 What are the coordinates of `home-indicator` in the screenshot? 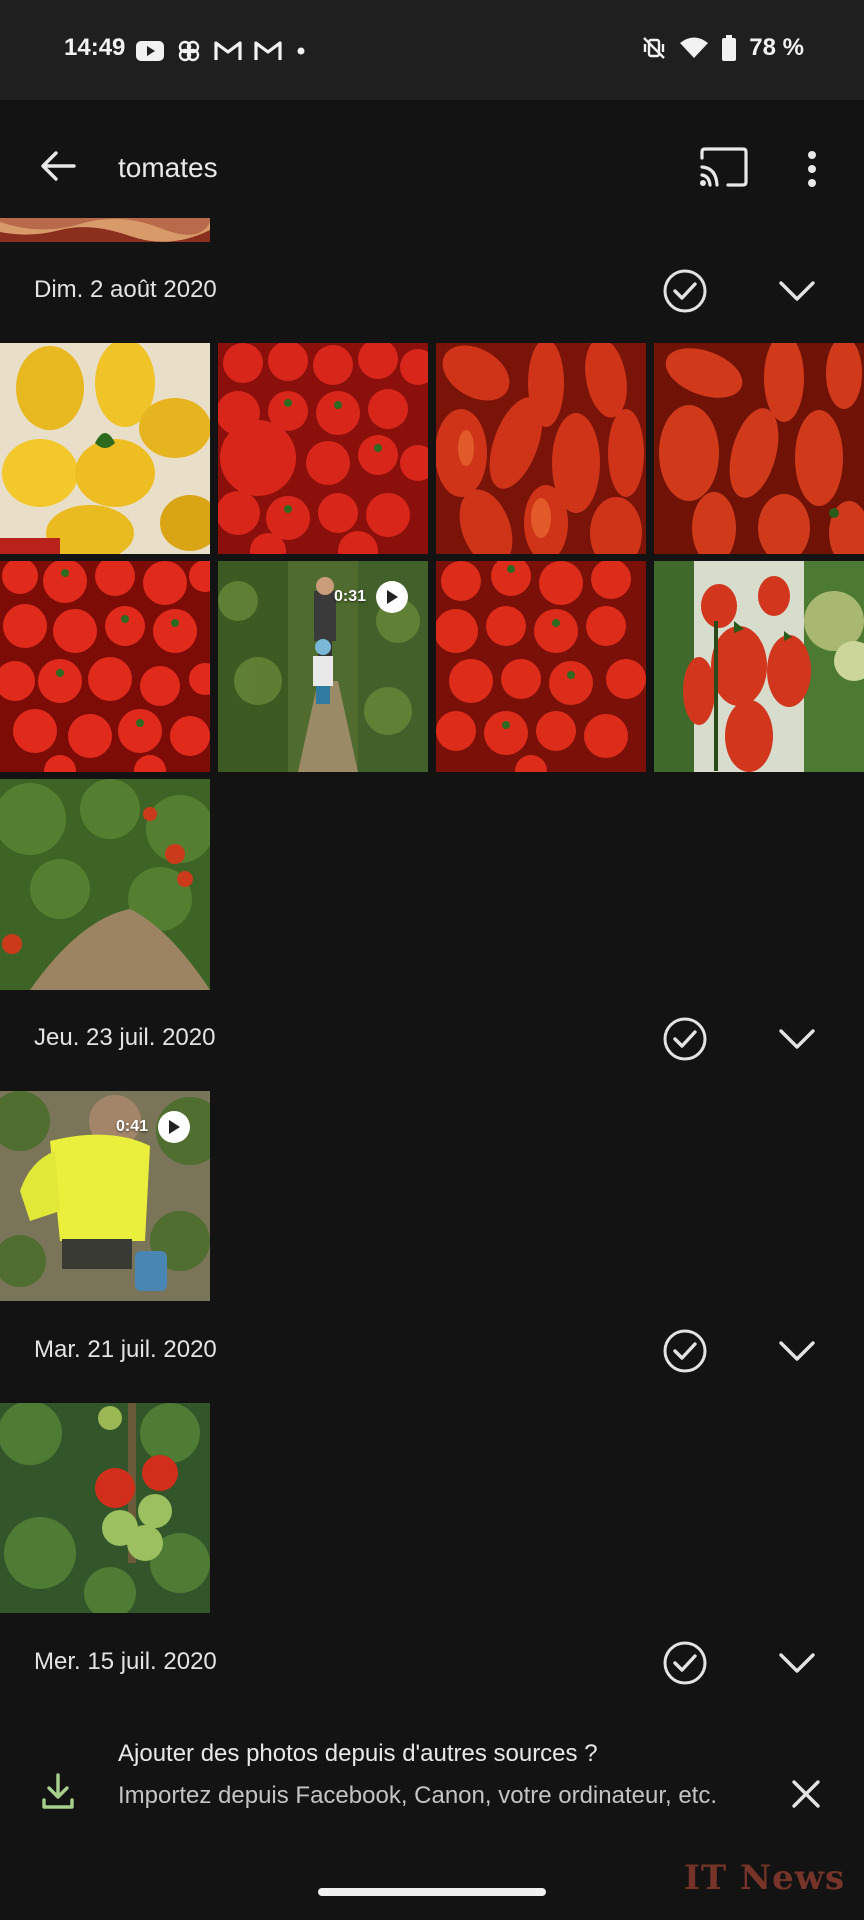 It's located at (432, 1892).